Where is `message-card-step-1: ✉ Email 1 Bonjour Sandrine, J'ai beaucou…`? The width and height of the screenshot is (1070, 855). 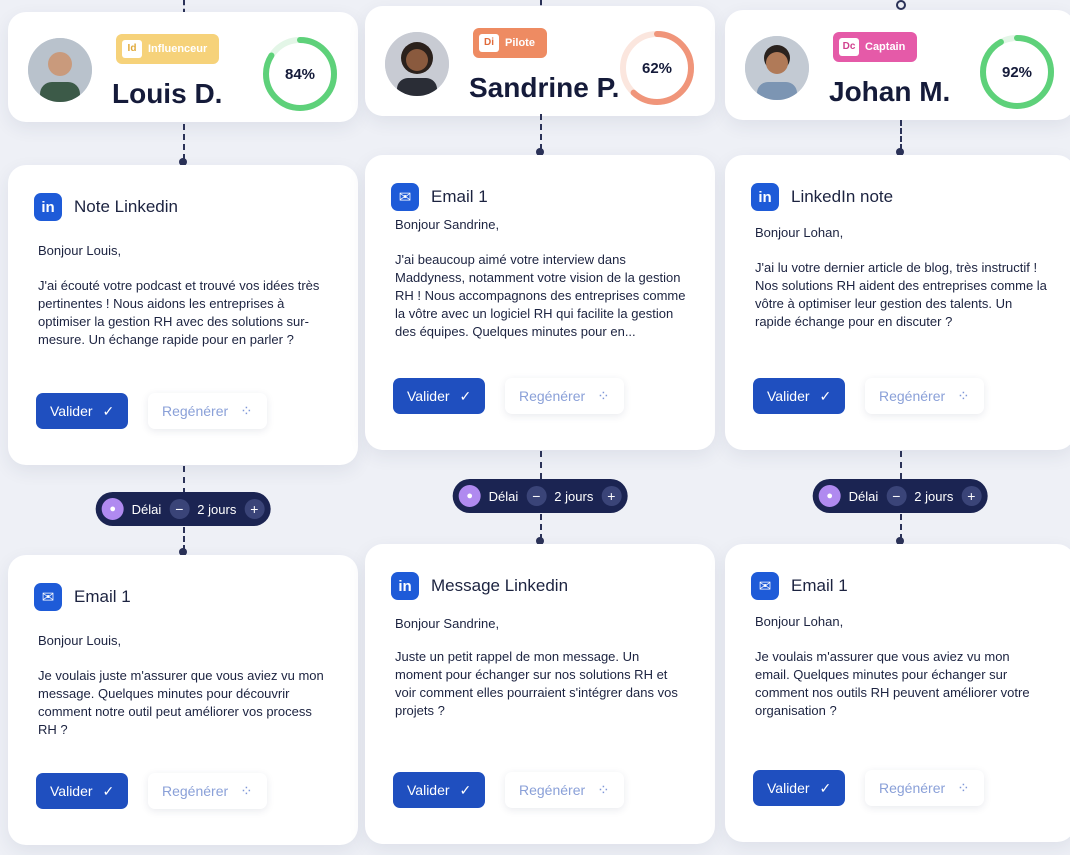 message-card-step-1: ✉ Email 1 Bonjour Sandrine, J'ai beaucou… is located at coordinates (540, 302).